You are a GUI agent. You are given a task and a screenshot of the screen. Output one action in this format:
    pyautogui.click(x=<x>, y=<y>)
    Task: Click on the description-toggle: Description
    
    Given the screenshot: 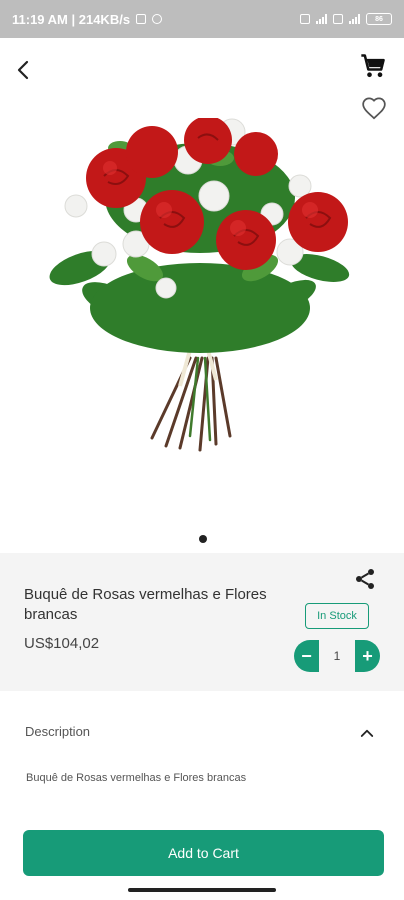 What is the action you would take?
    pyautogui.click(x=202, y=732)
    